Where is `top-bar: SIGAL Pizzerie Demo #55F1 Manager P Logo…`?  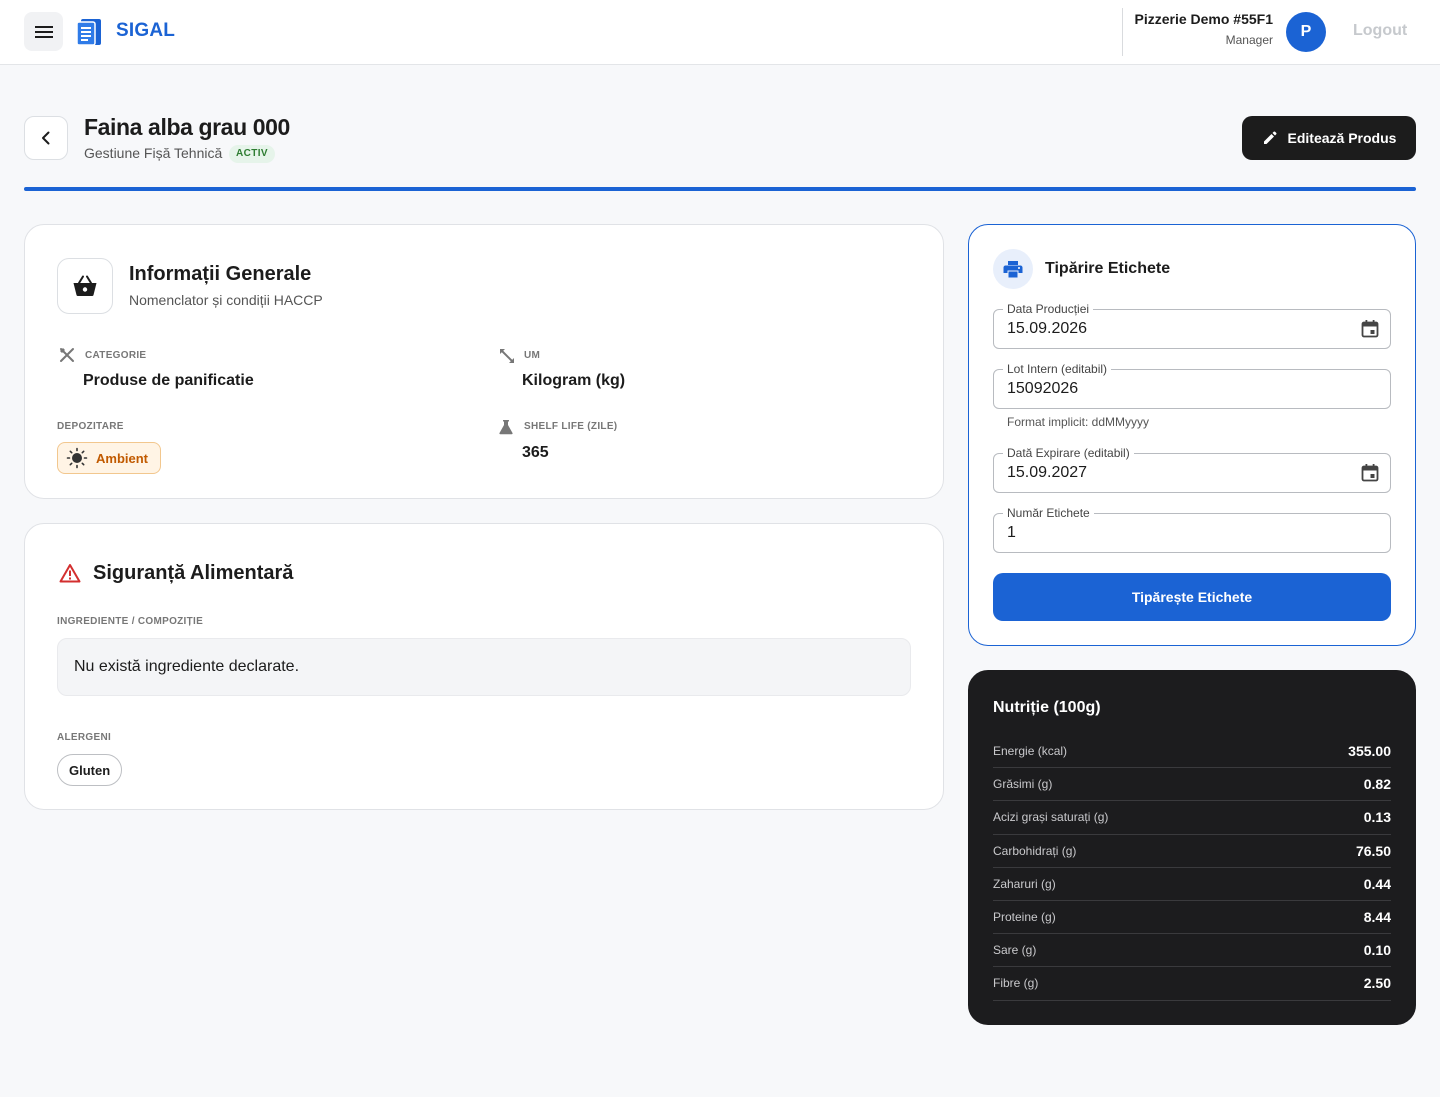 top-bar: SIGAL Pizzerie Demo #55F1 Manager P Logo… is located at coordinates (720, 32).